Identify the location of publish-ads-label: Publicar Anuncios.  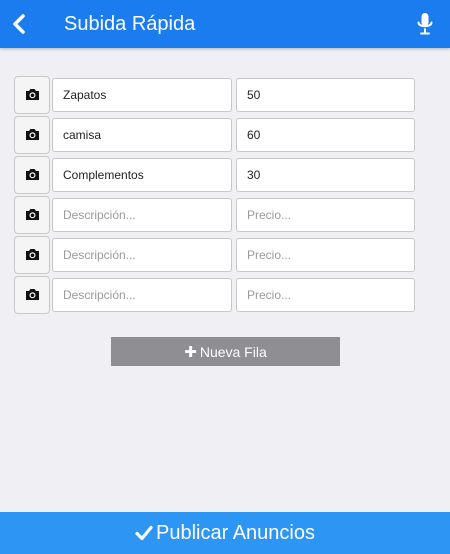
(235, 532).